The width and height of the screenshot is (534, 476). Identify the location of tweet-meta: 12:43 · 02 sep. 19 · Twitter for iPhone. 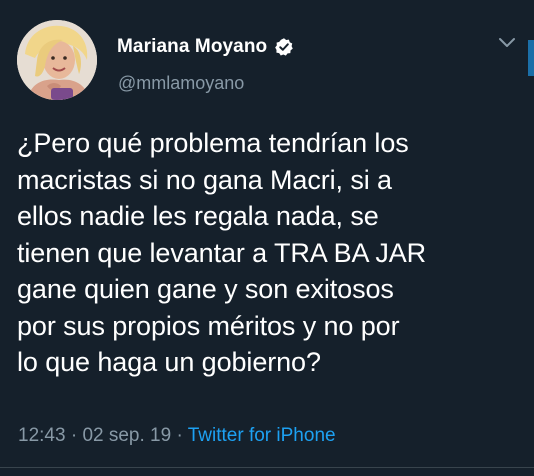
(177, 436).